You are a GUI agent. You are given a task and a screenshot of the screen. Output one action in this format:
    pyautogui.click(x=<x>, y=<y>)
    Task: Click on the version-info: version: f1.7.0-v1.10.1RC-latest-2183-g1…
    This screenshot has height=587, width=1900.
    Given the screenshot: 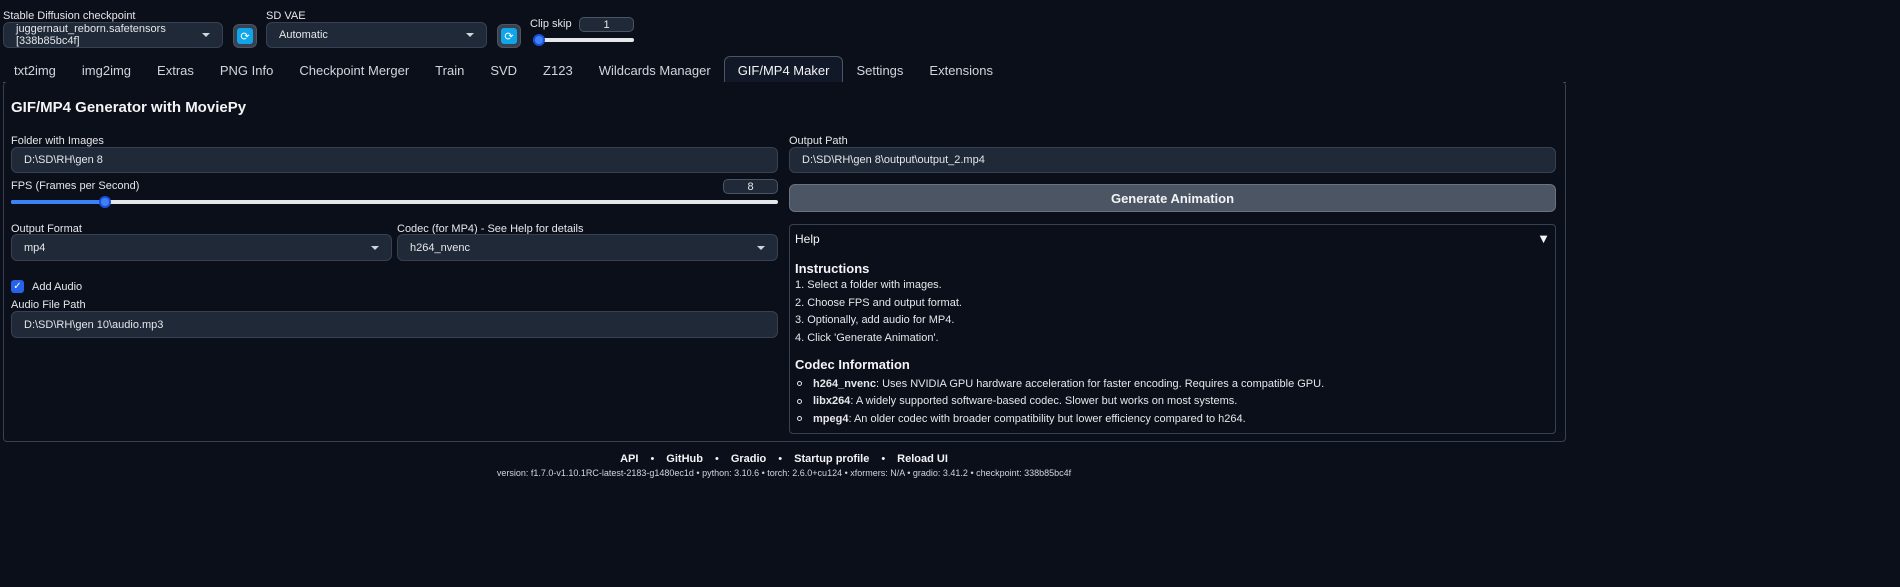 What is the action you would take?
    pyautogui.click(x=784, y=473)
    